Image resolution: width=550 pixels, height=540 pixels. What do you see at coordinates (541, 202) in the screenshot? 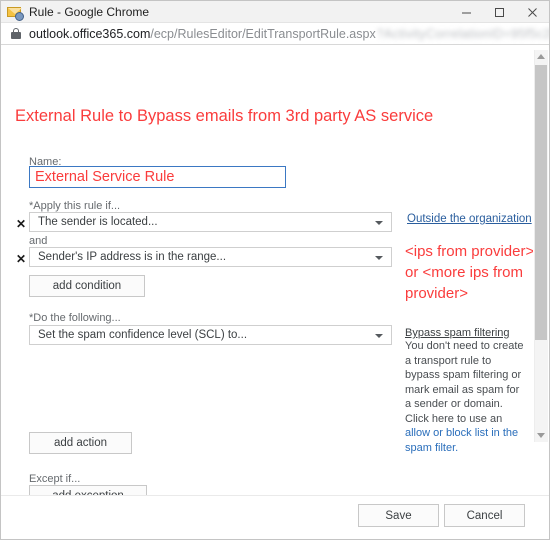
I see `scrollbar-thumb` at bounding box center [541, 202].